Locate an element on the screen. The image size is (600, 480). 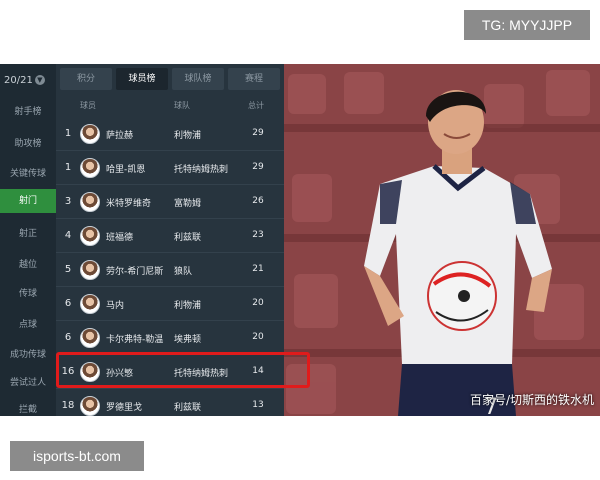
tab-team-ranking: 球队榜 is located at coordinates (198, 79).